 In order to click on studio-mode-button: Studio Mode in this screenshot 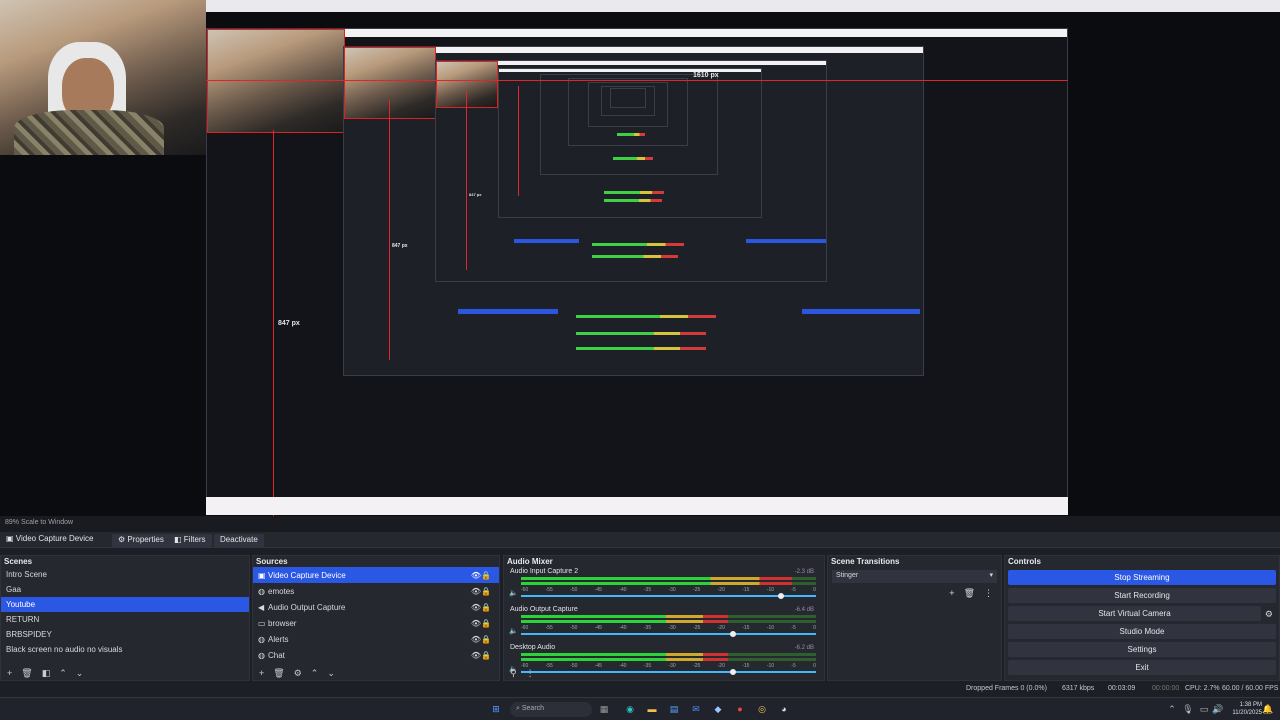, I will do `click(1142, 631)`.